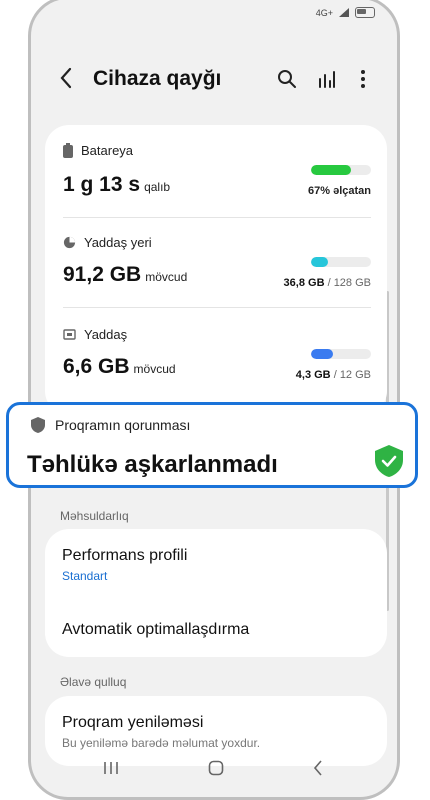  What do you see at coordinates (365, 12) in the screenshot?
I see `battery-status-icon` at bounding box center [365, 12].